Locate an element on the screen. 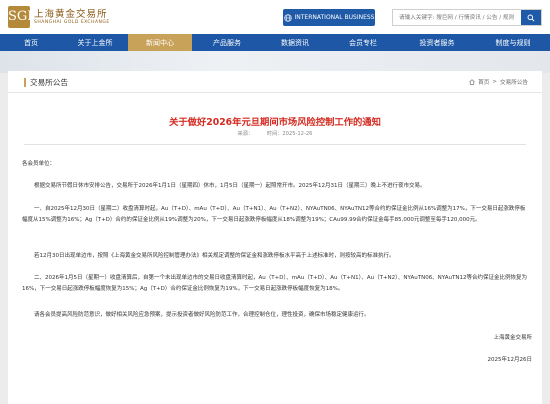 The height and width of the screenshot is (404, 550). nav-item-members: 会员专栏 is located at coordinates (363, 42).